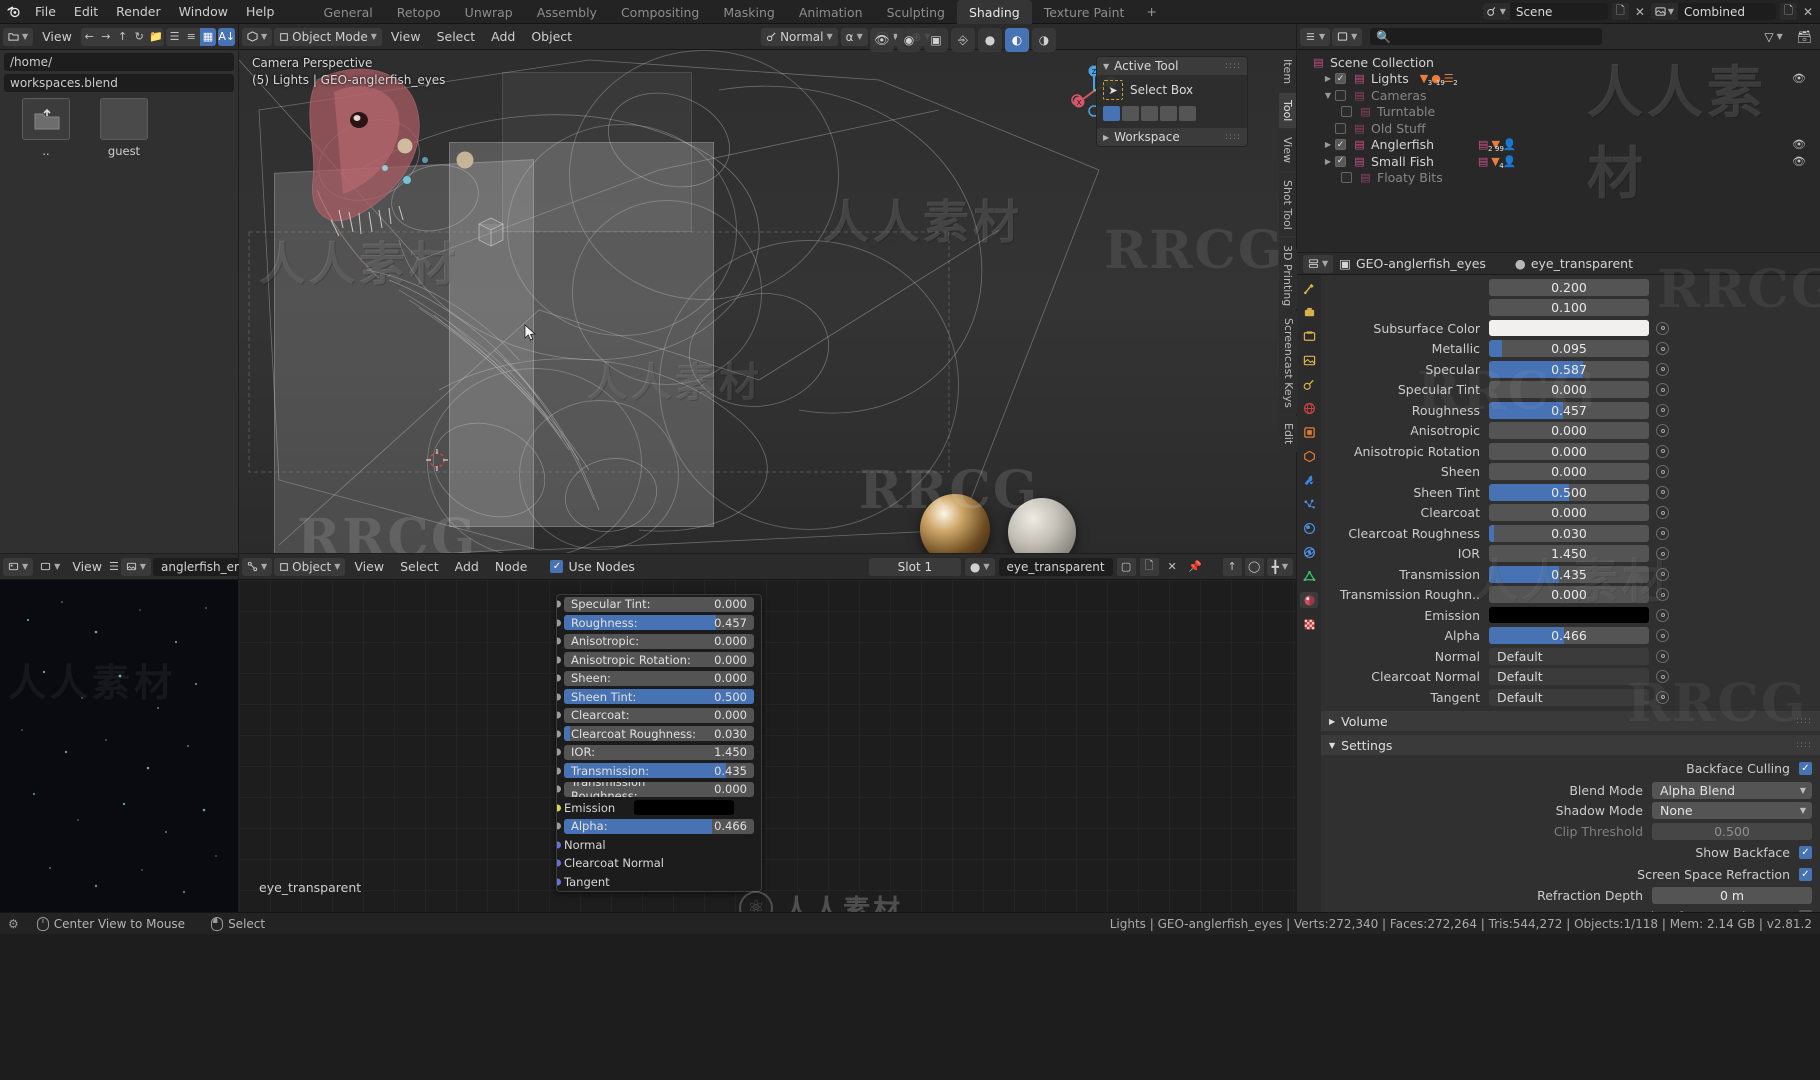 This screenshot has width=1820, height=1080. What do you see at coordinates (1805, 768) in the screenshot?
I see `backface-culling-checkbox: ✓` at bounding box center [1805, 768].